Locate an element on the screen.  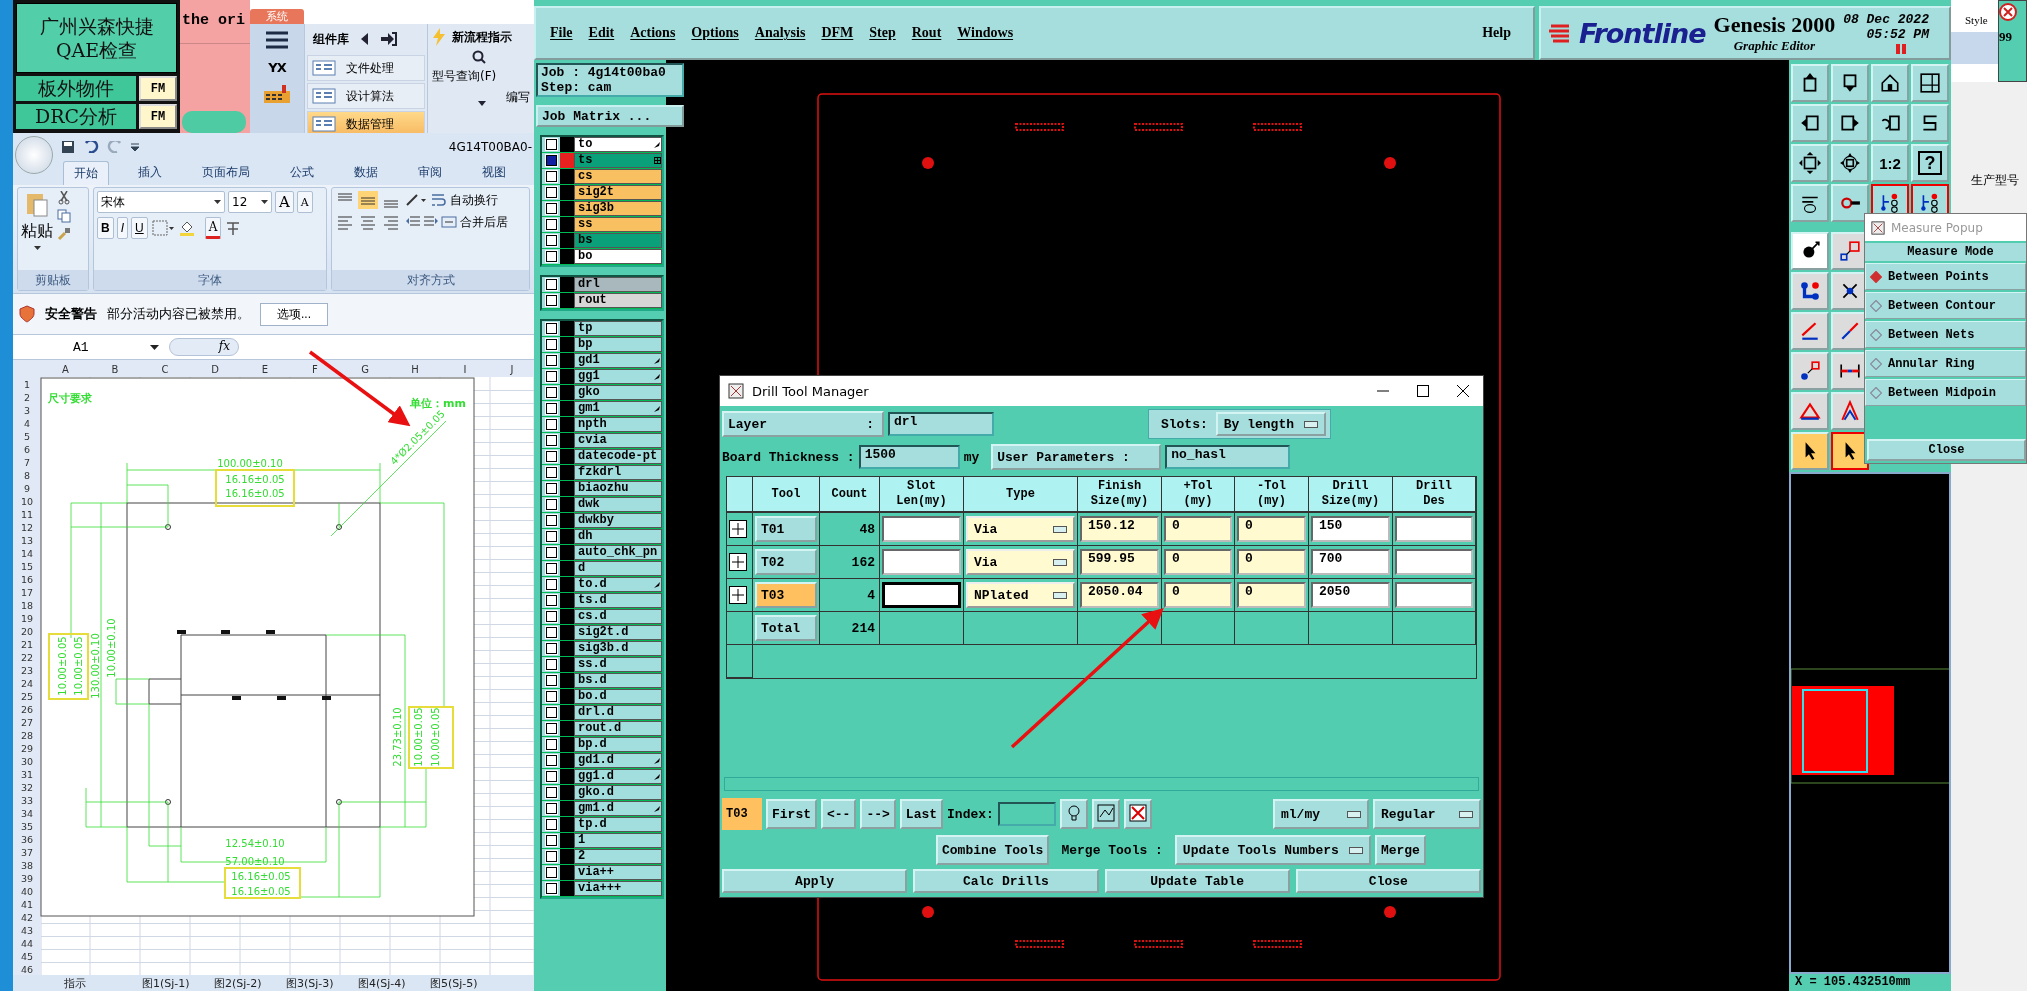
drill-size-field: 700 is located at coordinates (1350, 562).